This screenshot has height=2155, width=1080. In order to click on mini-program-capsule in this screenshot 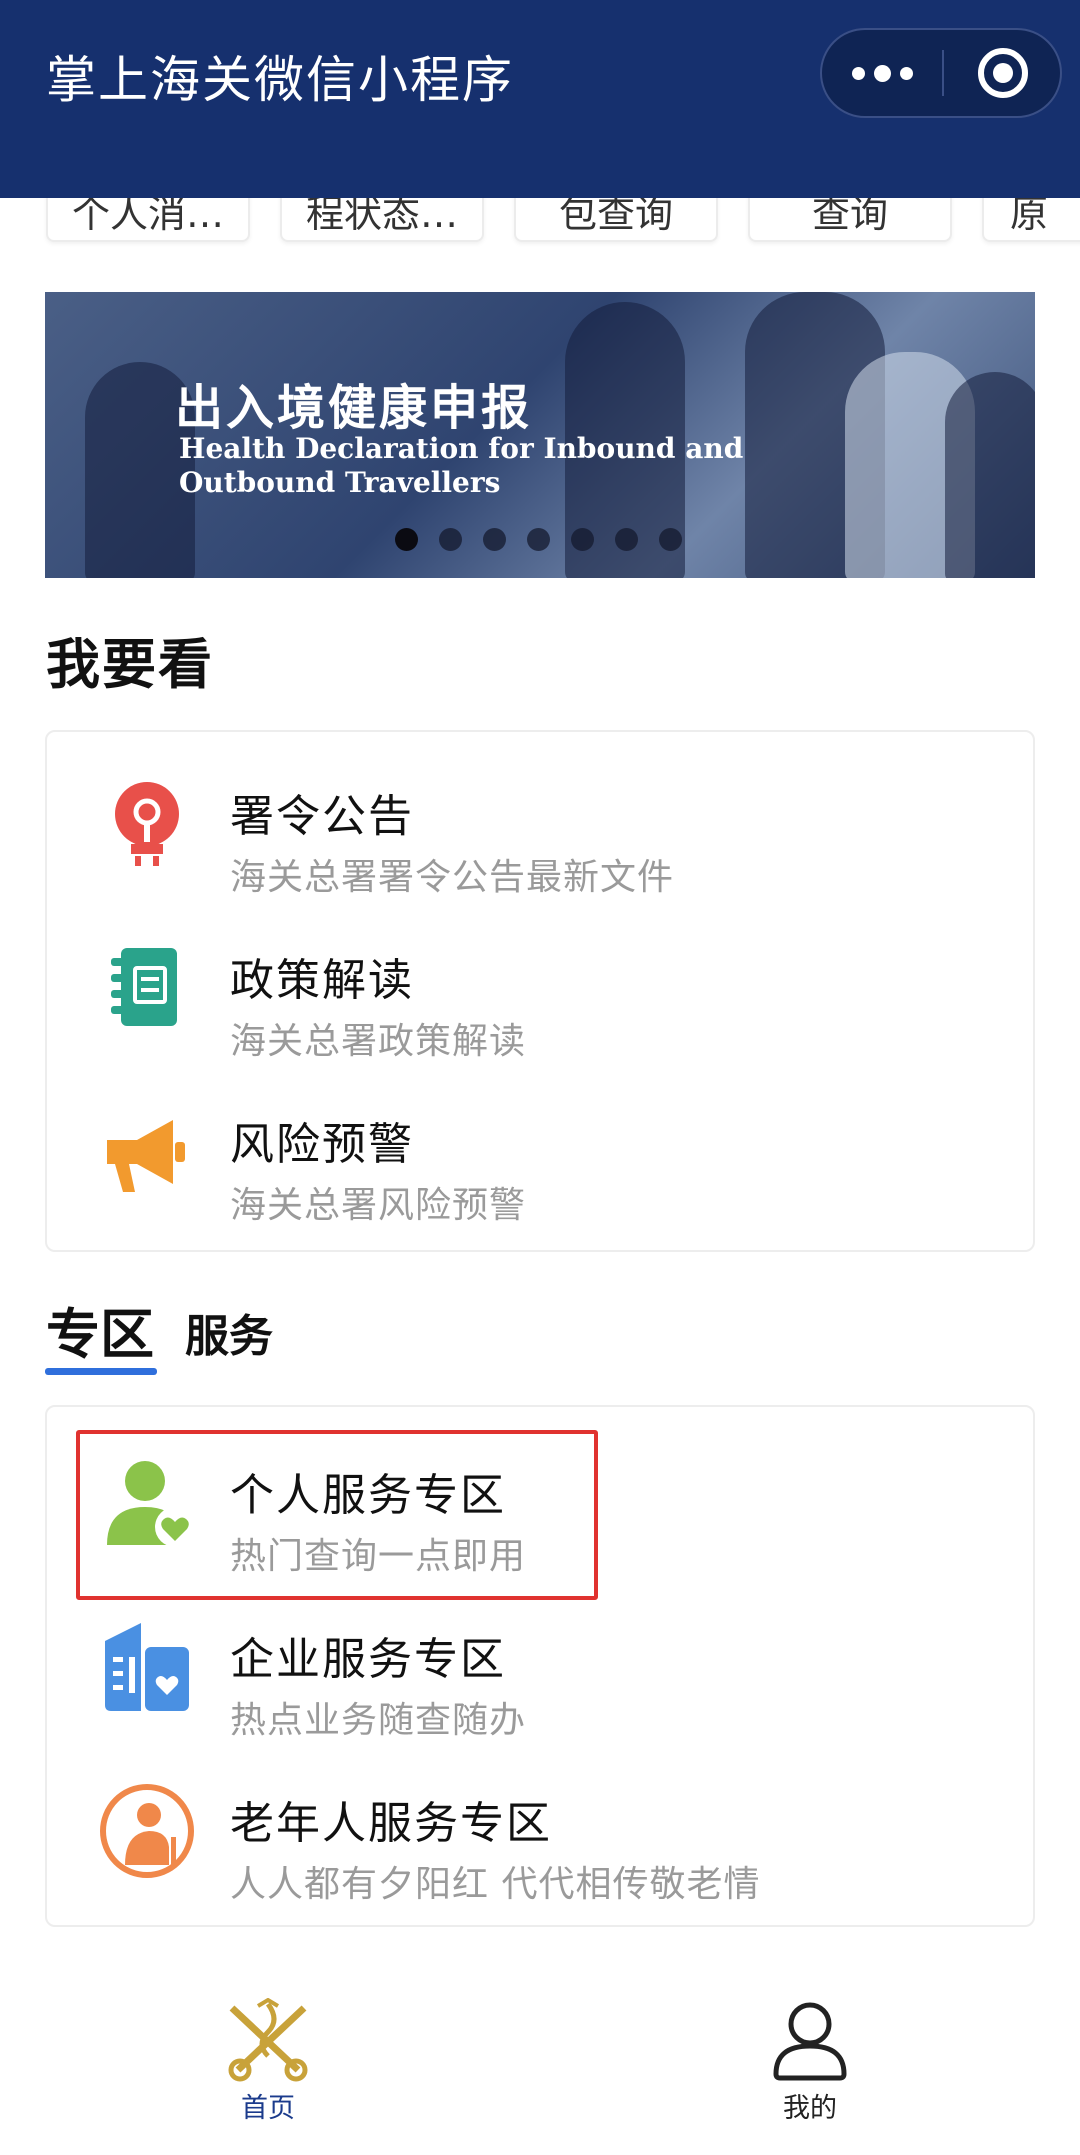, I will do `click(941, 73)`.